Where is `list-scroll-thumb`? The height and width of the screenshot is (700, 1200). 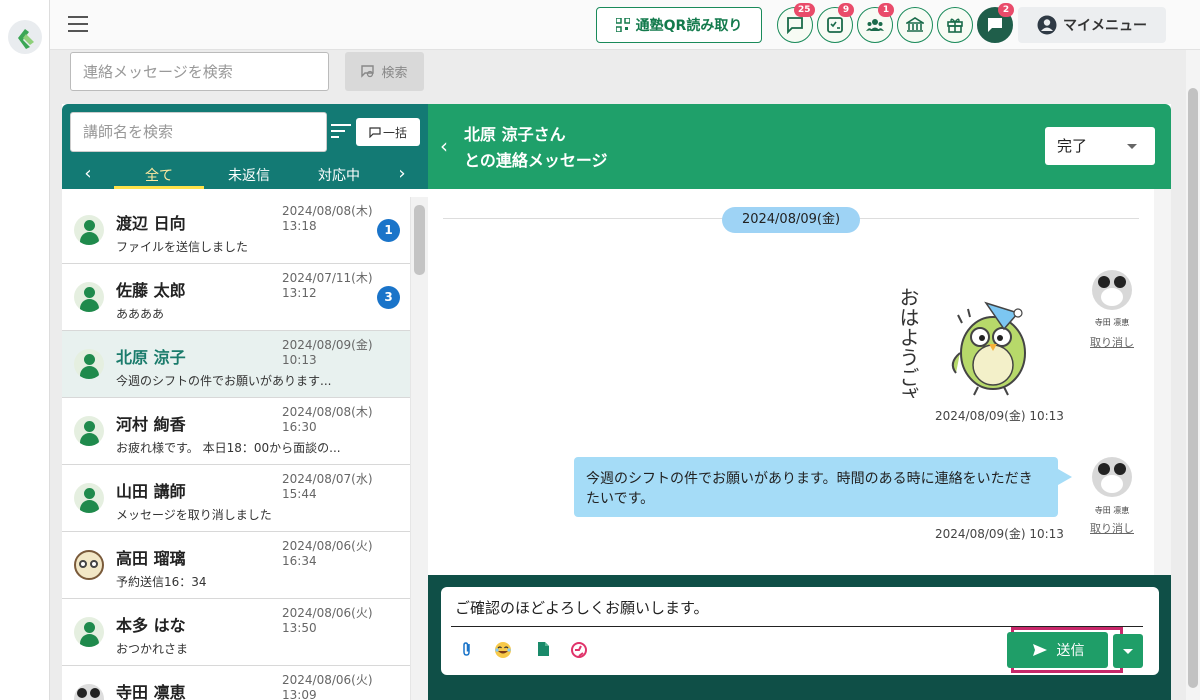
list-scroll-thumb is located at coordinates (419, 240).